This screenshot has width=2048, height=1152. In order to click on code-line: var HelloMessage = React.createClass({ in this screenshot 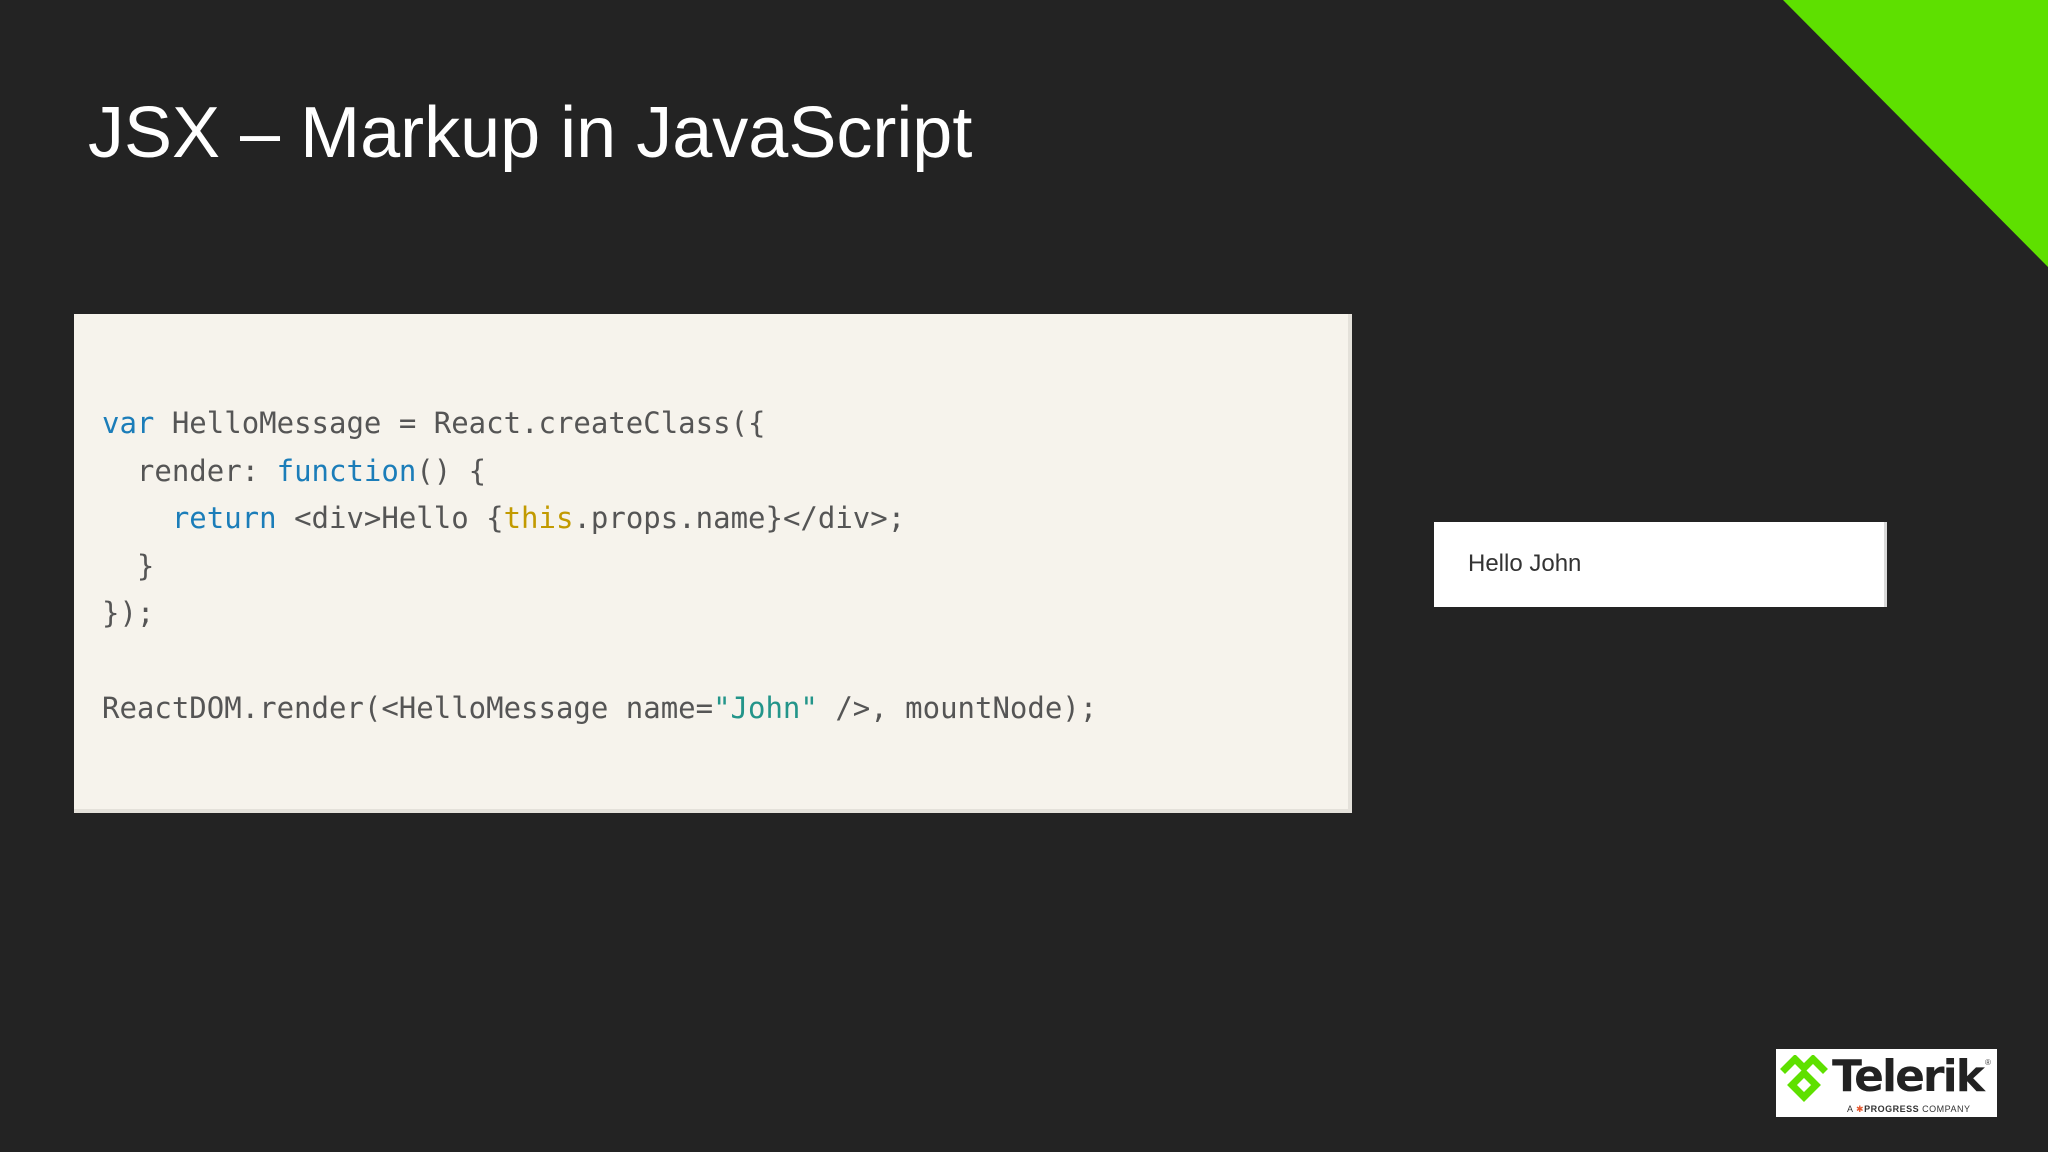, I will do `click(433, 423)`.